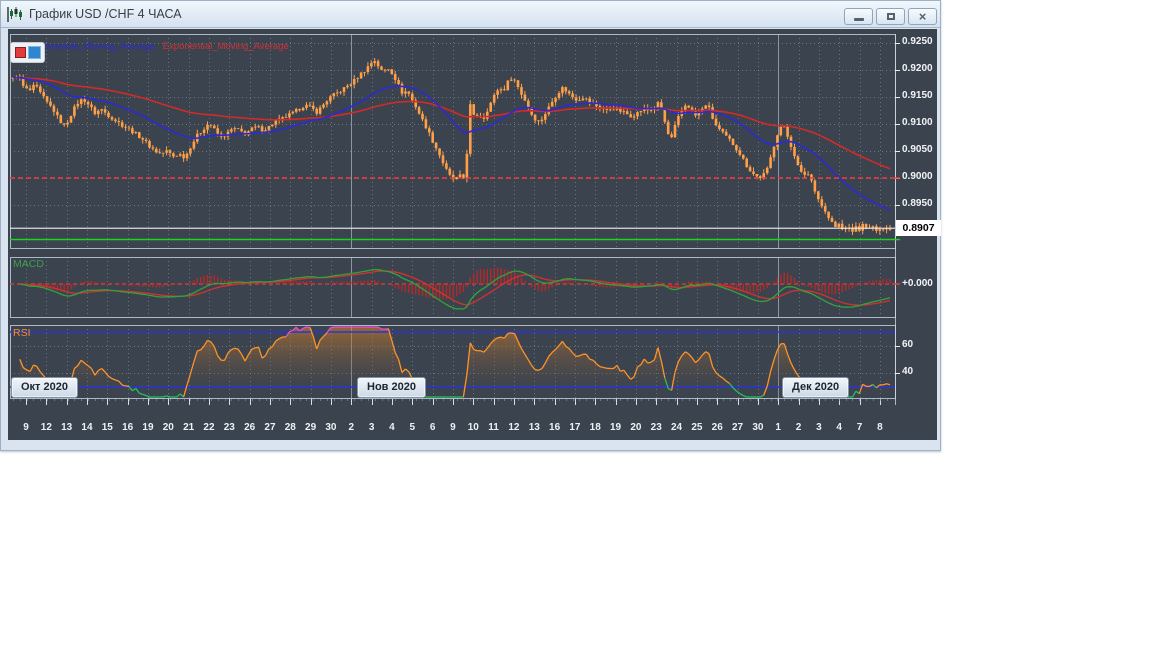 The width and height of the screenshot is (1152, 648). What do you see at coordinates (189, 427) in the screenshot?
I see `day-label: 21` at bounding box center [189, 427].